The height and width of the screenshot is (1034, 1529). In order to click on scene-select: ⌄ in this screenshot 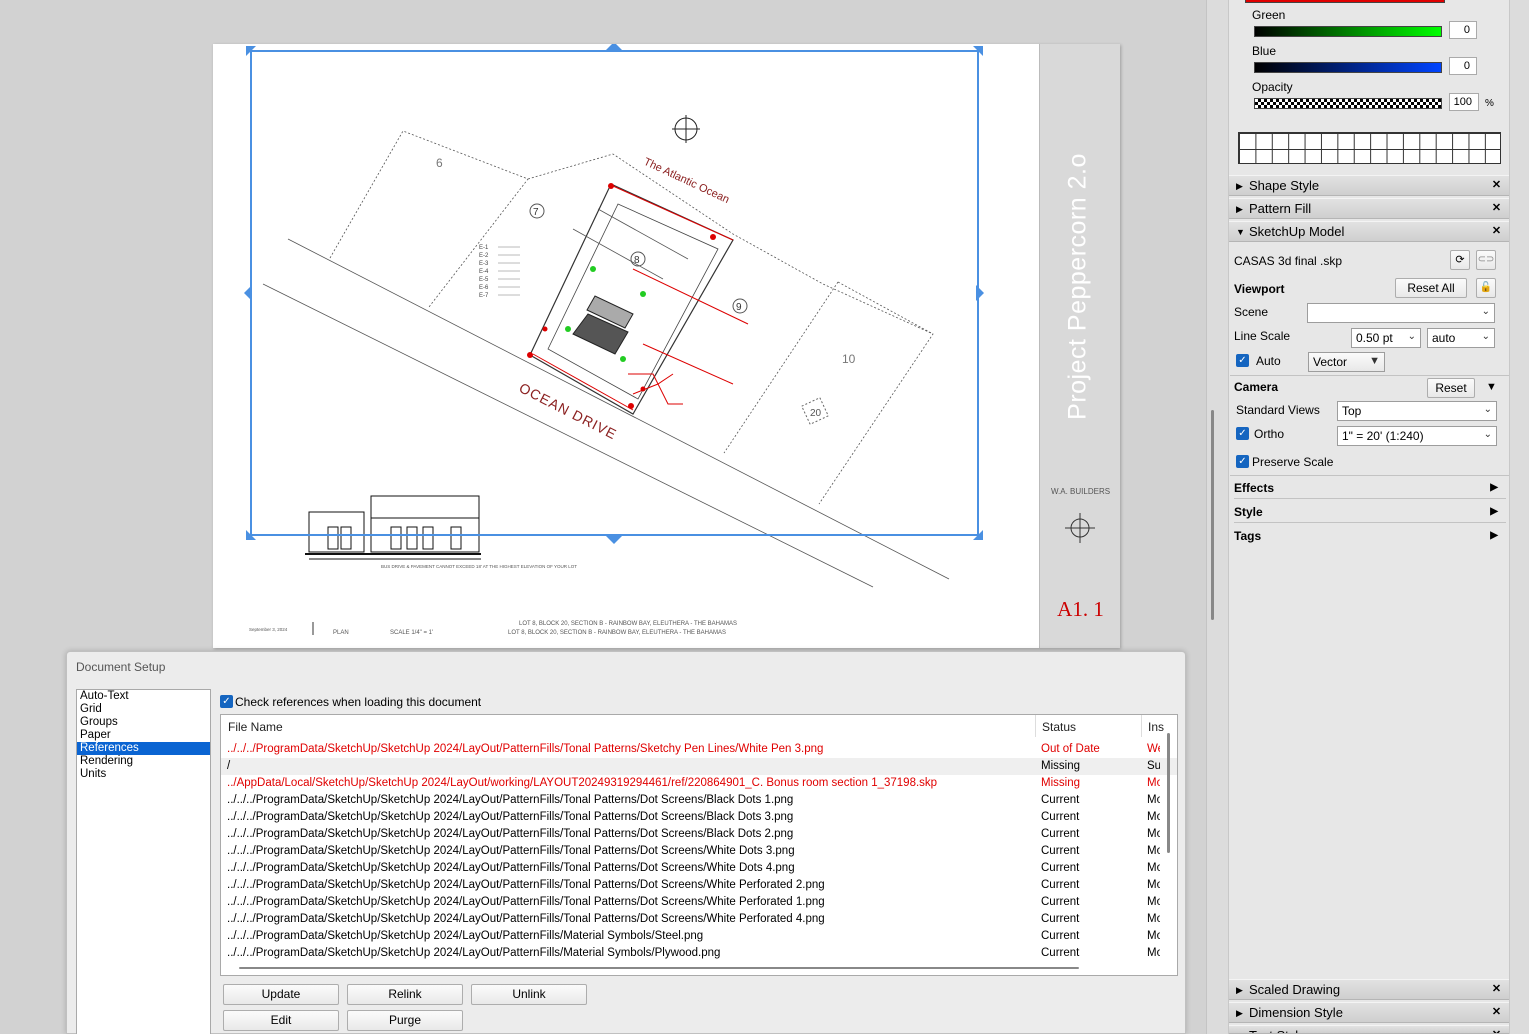, I will do `click(1401, 313)`.